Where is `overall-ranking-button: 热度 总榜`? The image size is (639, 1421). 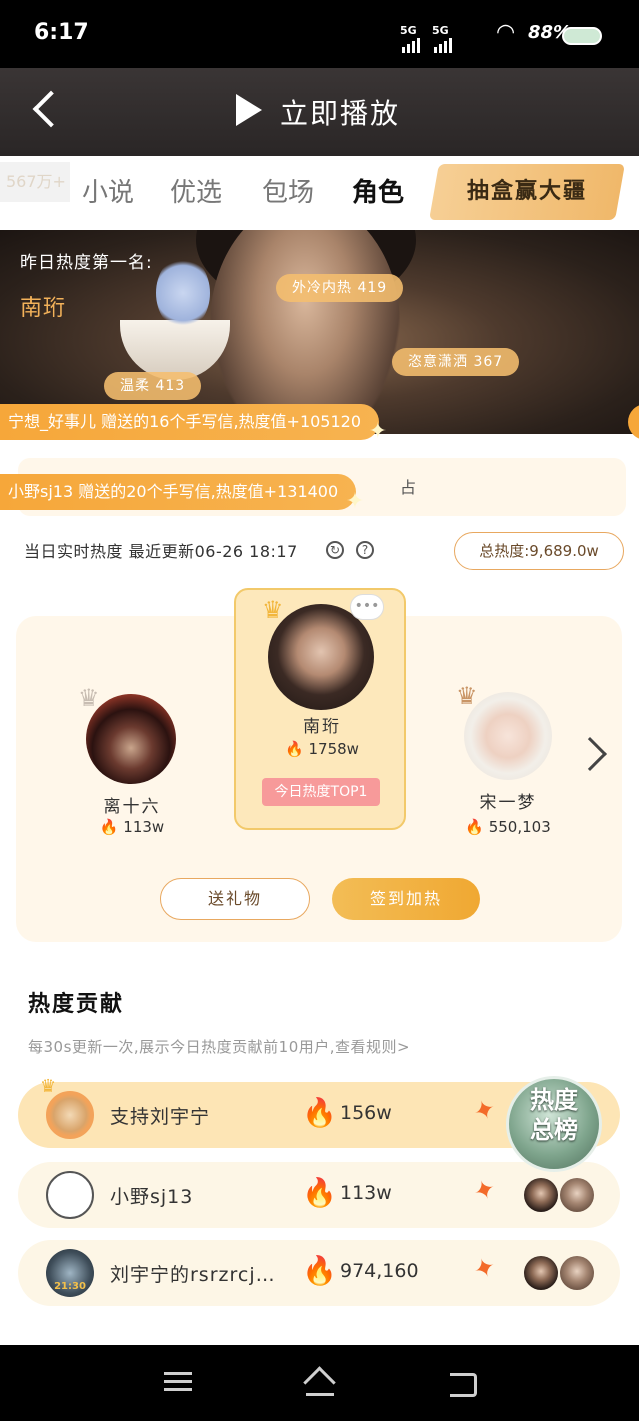 overall-ranking-button: 热度 总榜 is located at coordinates (554, 1124).